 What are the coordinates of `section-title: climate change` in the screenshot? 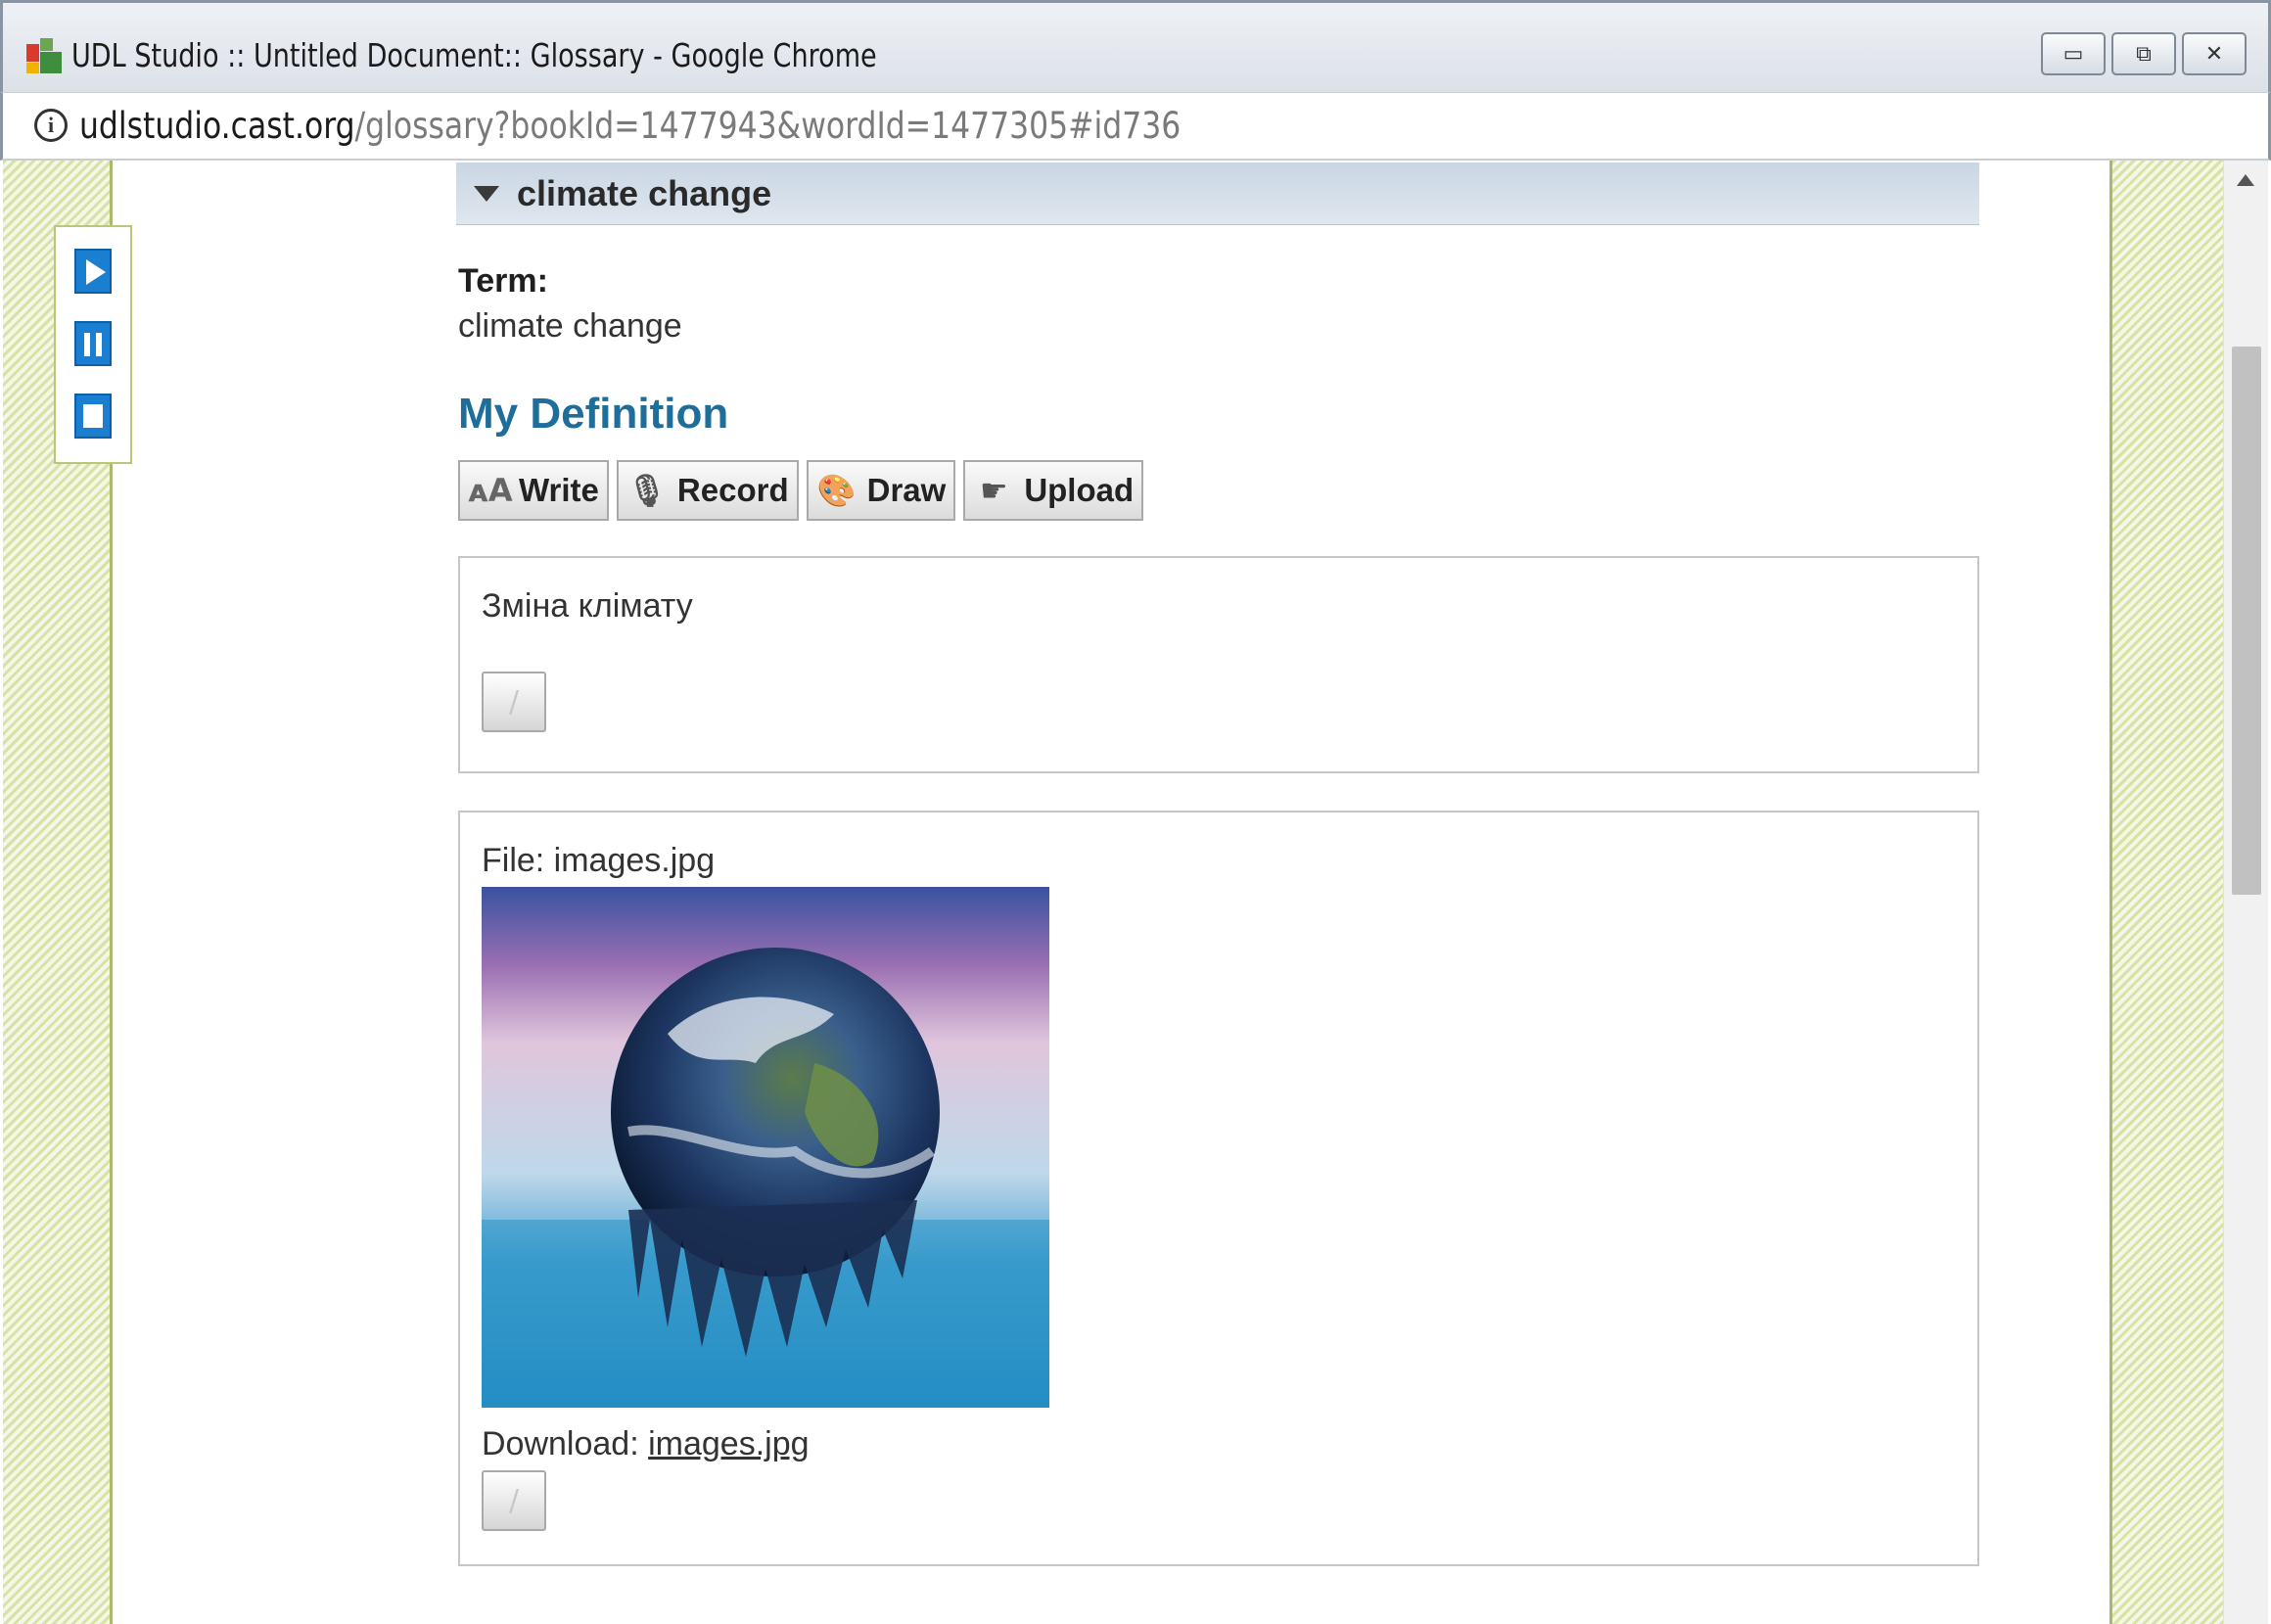 It's located at (644, 192).